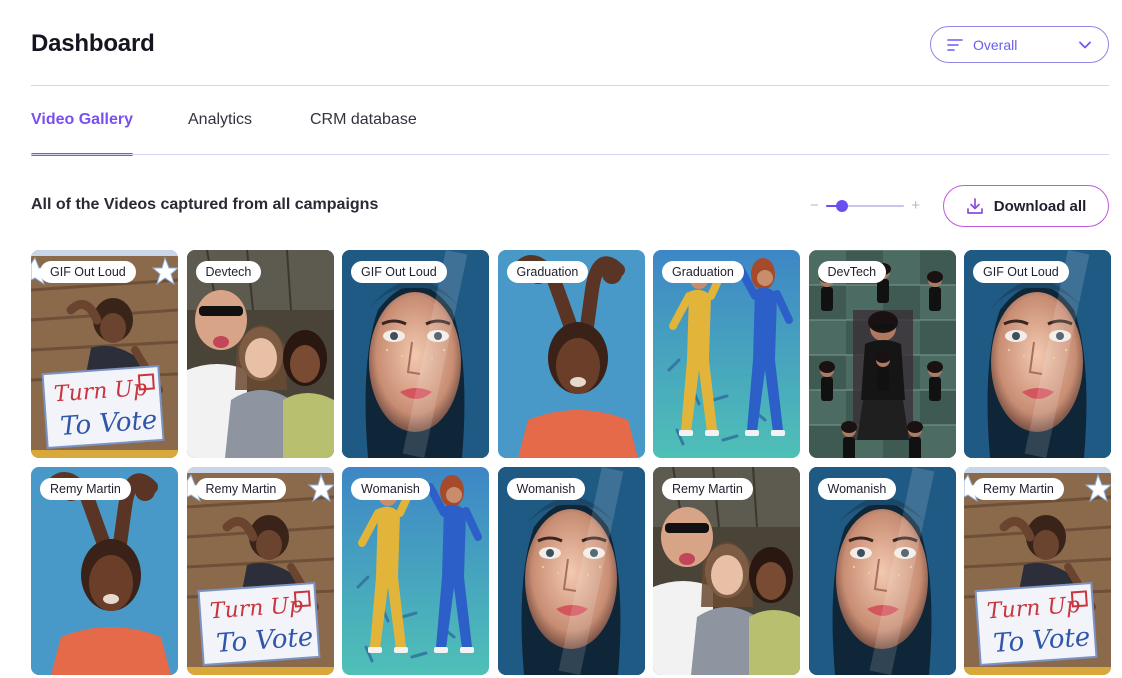 The height and width of the screenshot is (678, 1122). Describe the element at coordinates (1019, 44) in the screenshot. I see `overall-filter-dropdown: Overall` at that location.